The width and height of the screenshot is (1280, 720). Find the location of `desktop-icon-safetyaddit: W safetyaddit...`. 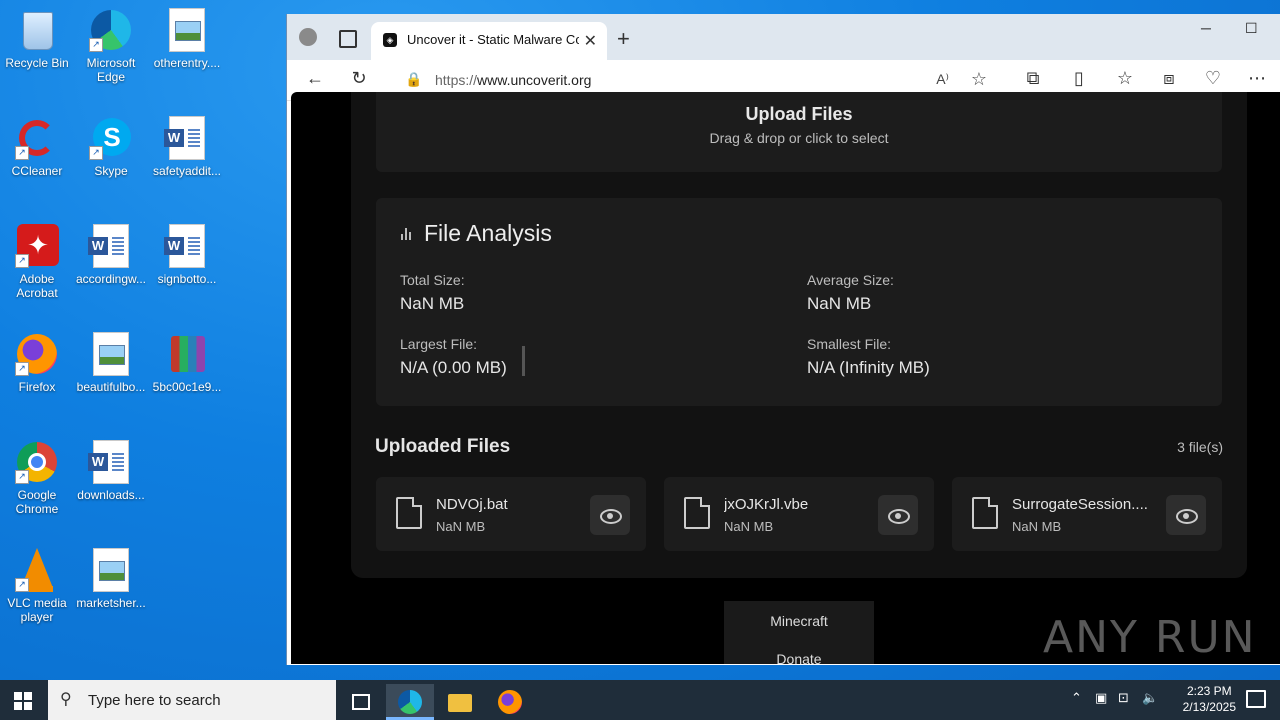

desktop-icon-safetyaddit: W safetyaddit... is located at coordinates (187, 147).